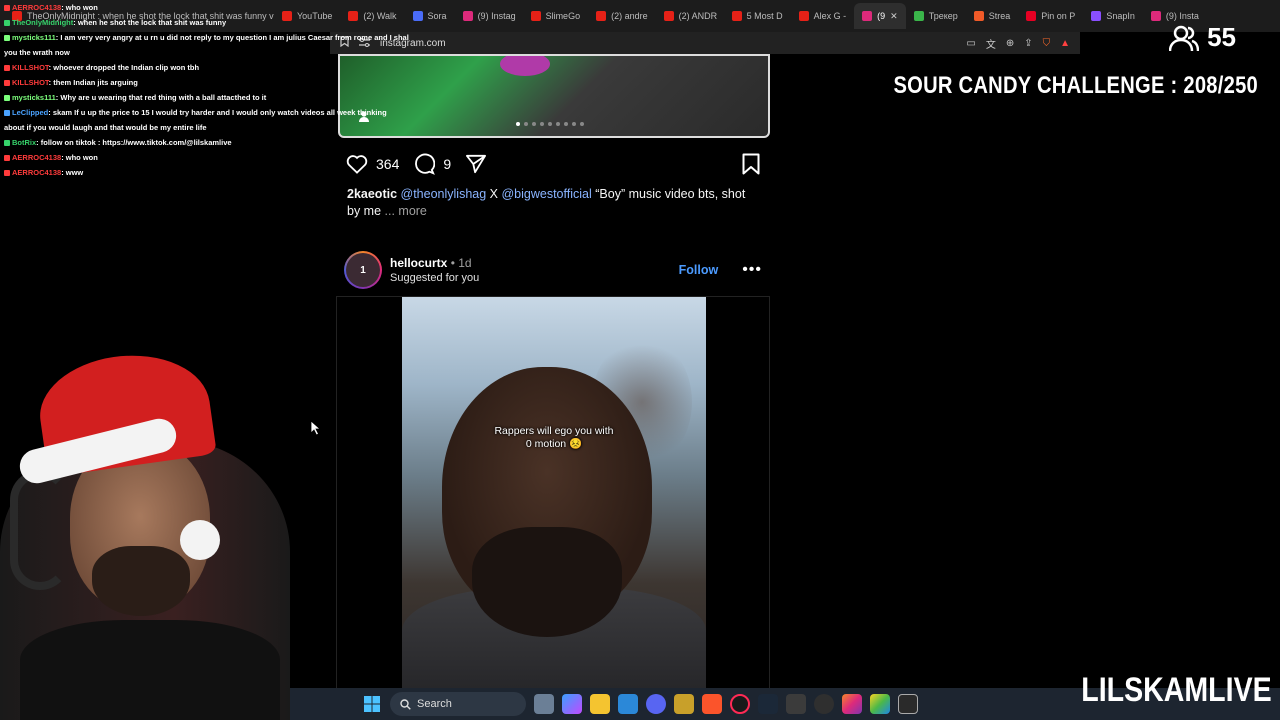 The image size is (1280, 720). What do you see at coordinates (496, 16) in the screenshot?
I see `tab-label: (9) Instag` at bounding box center [496, 16].